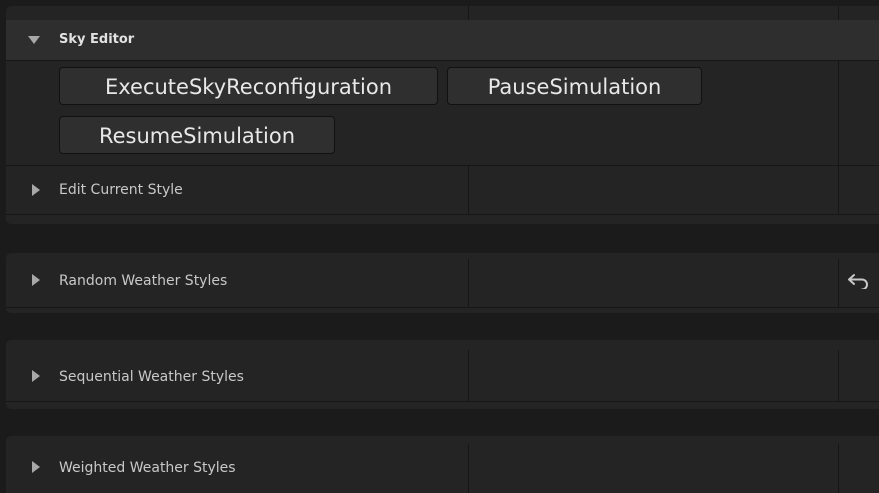 The height and width of the screenshot is (493, 879). I want to click on weighted-weather-styles-row: Weighted Weather Styles, so click(442, 468).